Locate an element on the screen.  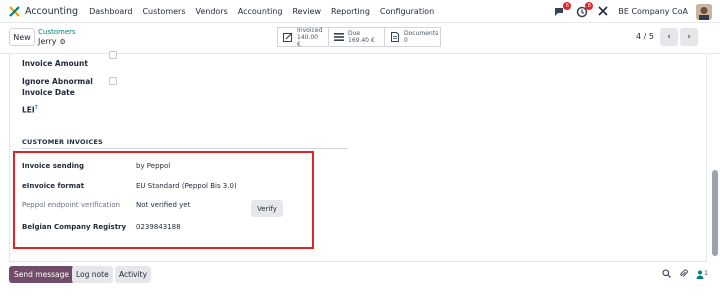
lei-label: LEI? is located at coordinates (30, 110).